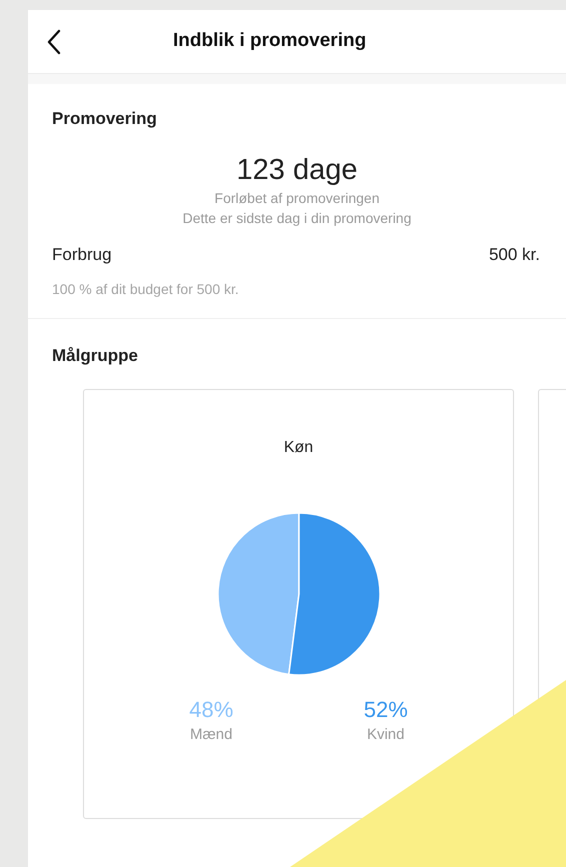 This screenshot has width=566, height=867. I want to click on percent-value: 48%, so click(211, 710).